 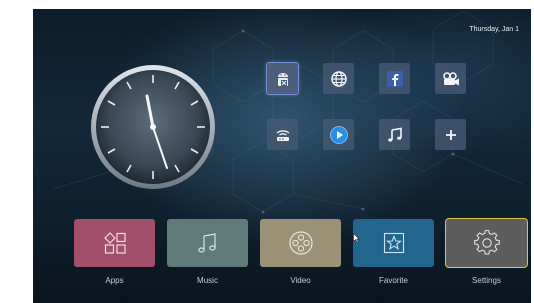 I want to click on dock-settings-button, so click(x=486, y=243).